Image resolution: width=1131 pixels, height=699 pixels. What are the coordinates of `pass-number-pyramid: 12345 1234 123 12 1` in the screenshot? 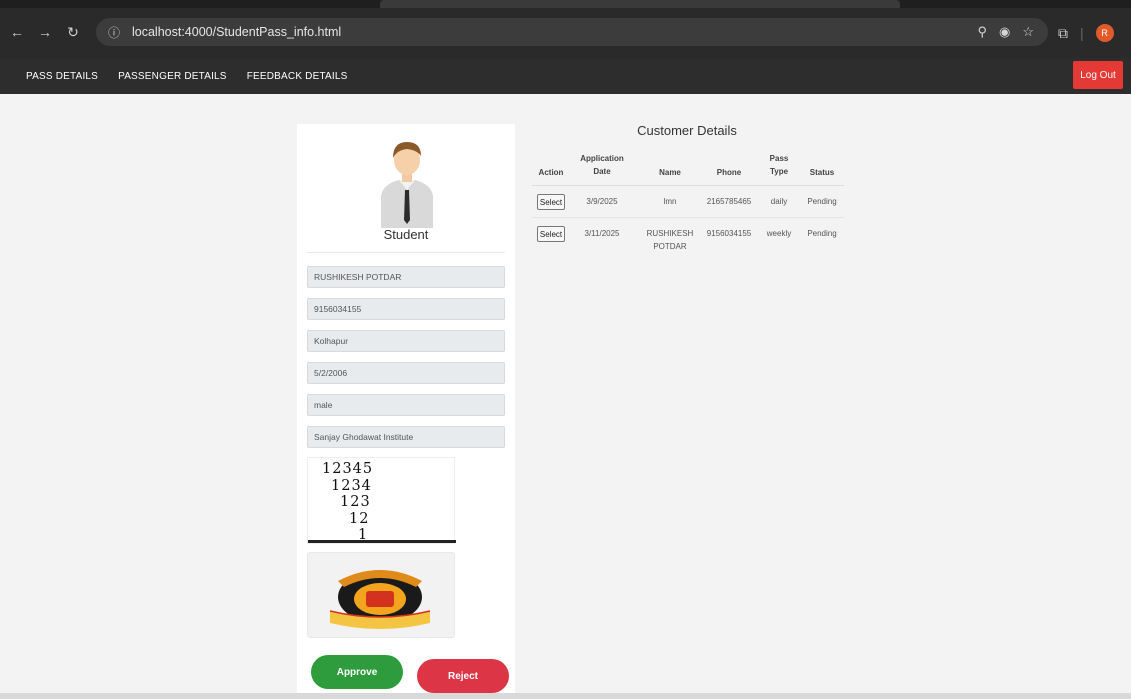 It's located at (347, 502).